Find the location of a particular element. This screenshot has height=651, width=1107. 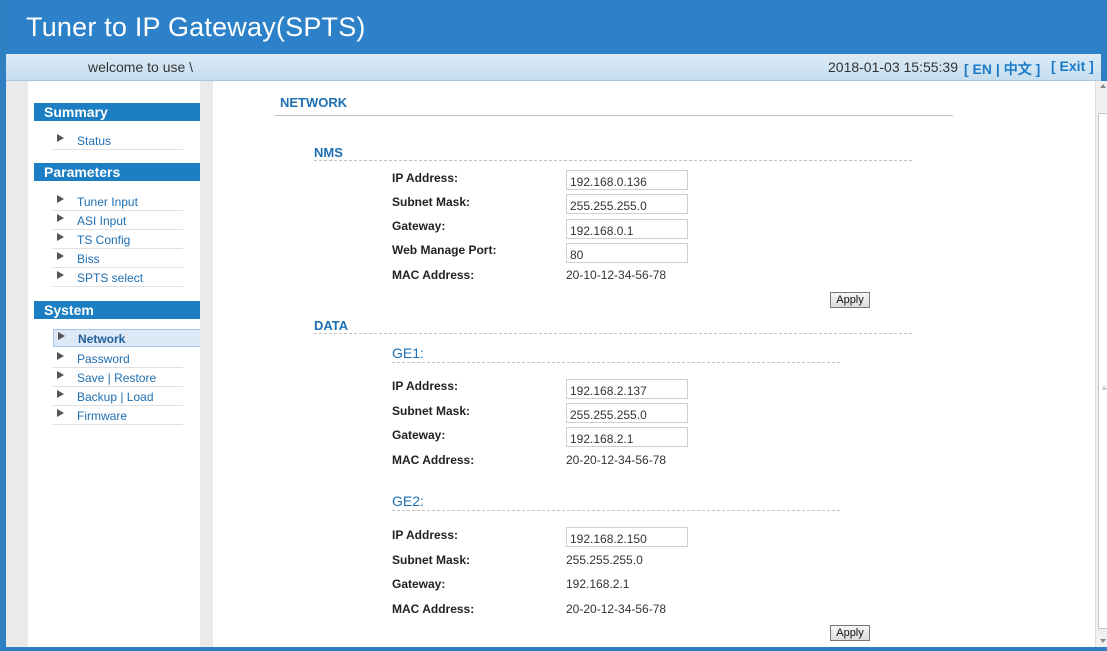

lang-en-link: [ EN | is located at coordinates (982, 69).